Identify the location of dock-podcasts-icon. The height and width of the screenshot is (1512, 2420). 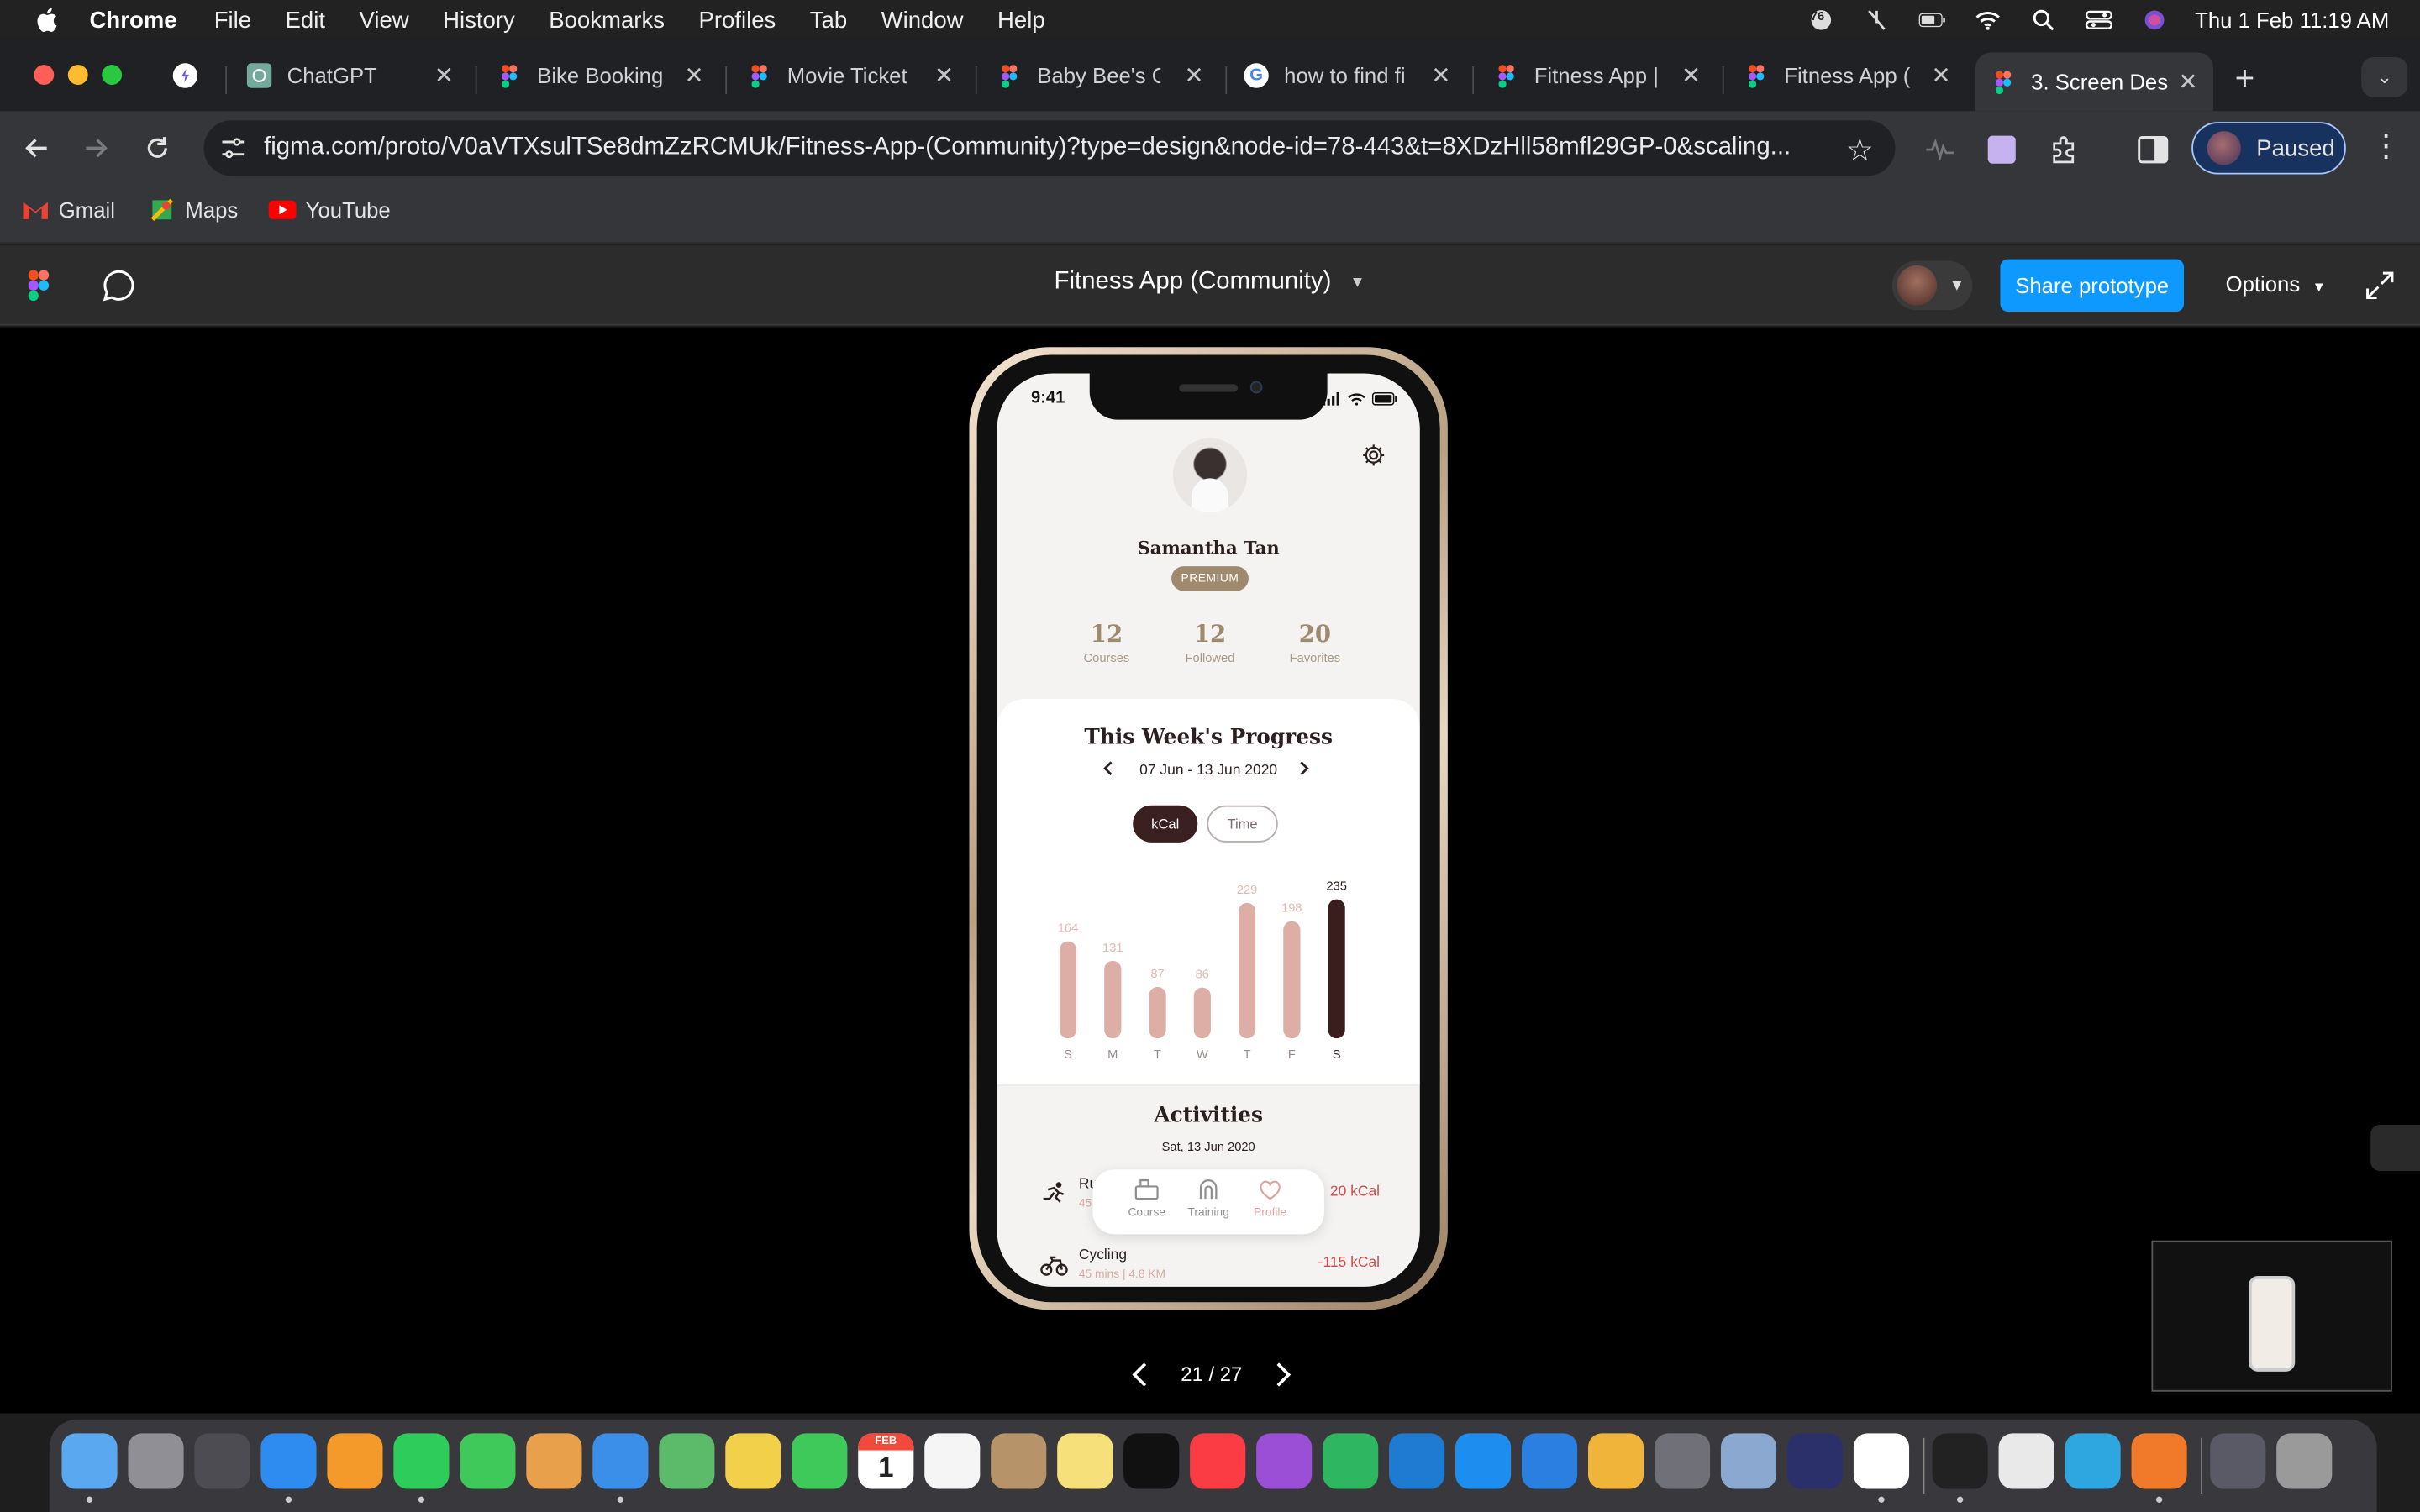
(1285, 1461).